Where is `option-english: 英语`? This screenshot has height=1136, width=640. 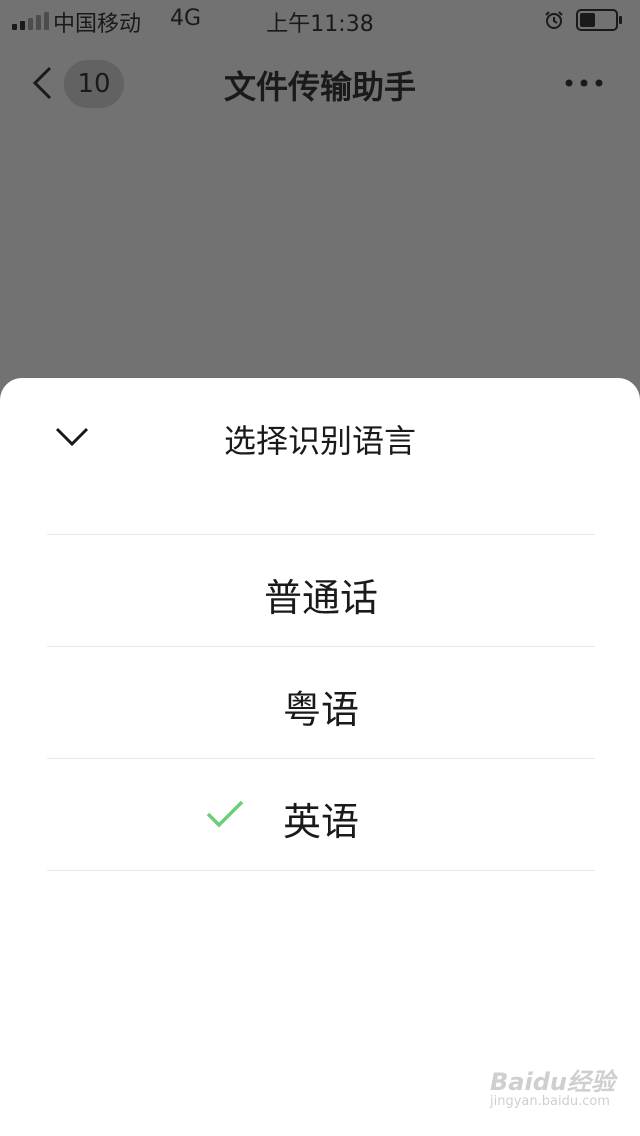
option-english: 英语 is located at coordinates (321, 815).